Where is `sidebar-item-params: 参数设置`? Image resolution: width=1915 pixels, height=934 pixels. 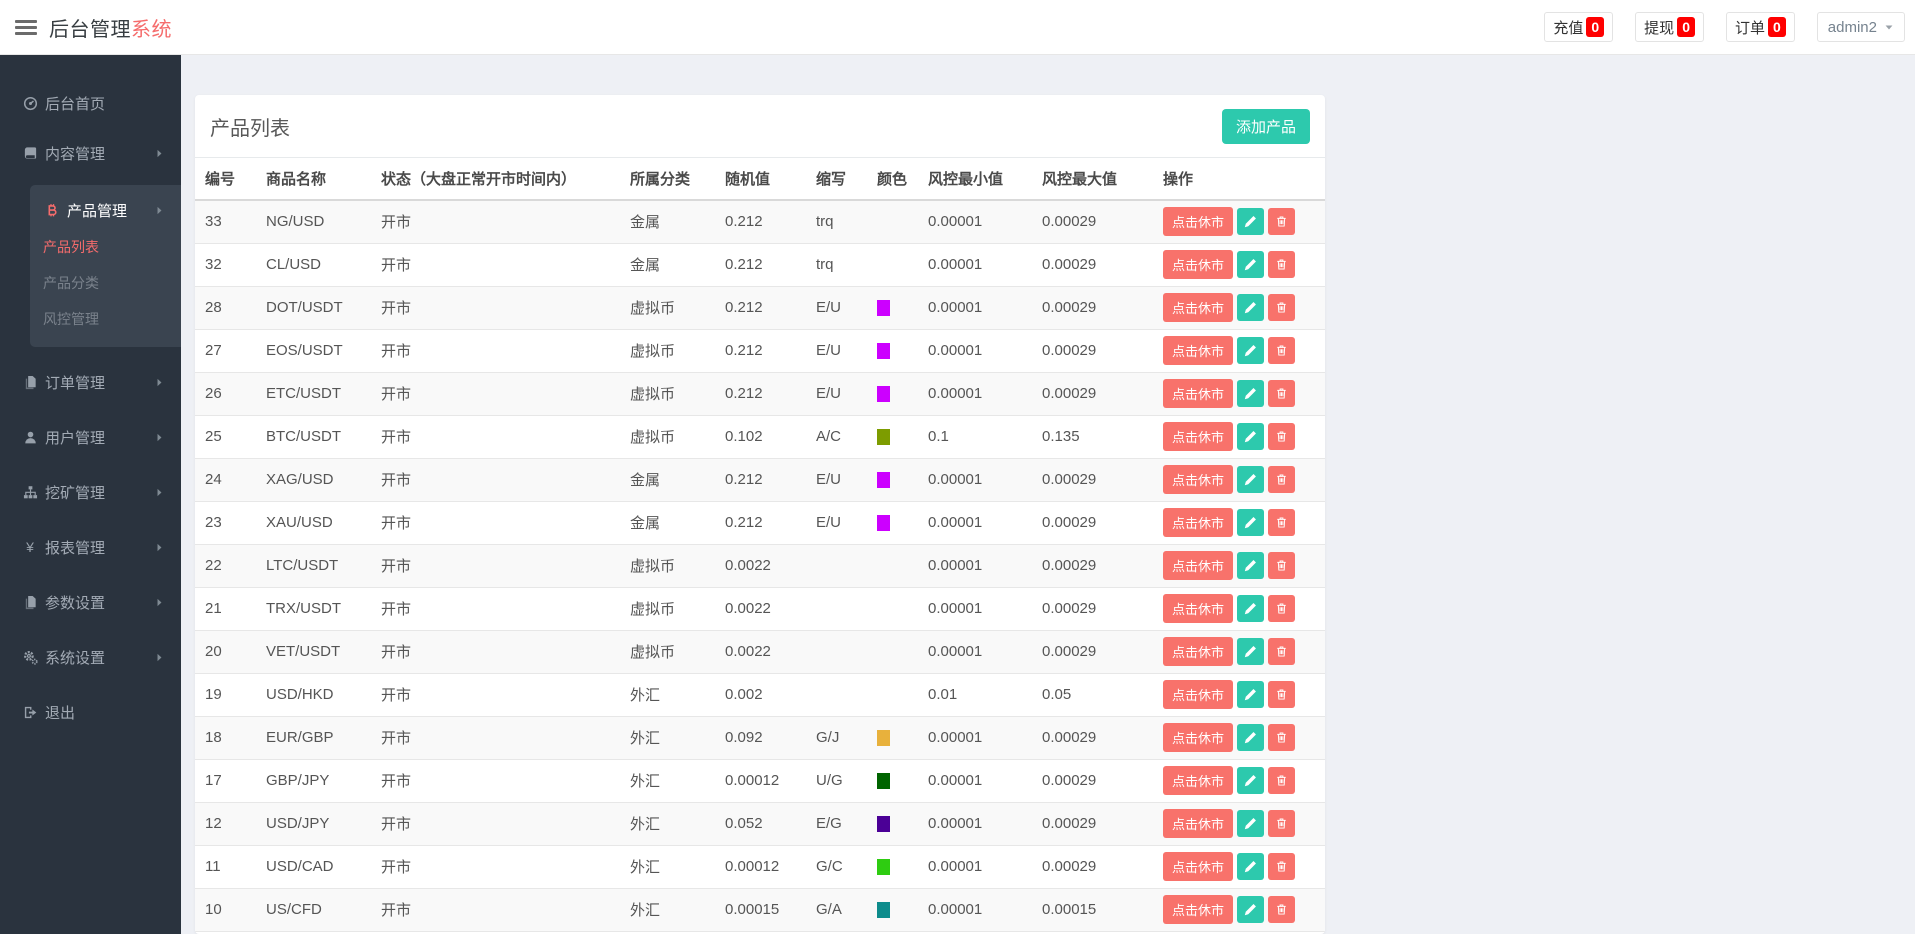 sidebar-item-params: 参数设置 is located at coordinates (90, 602).